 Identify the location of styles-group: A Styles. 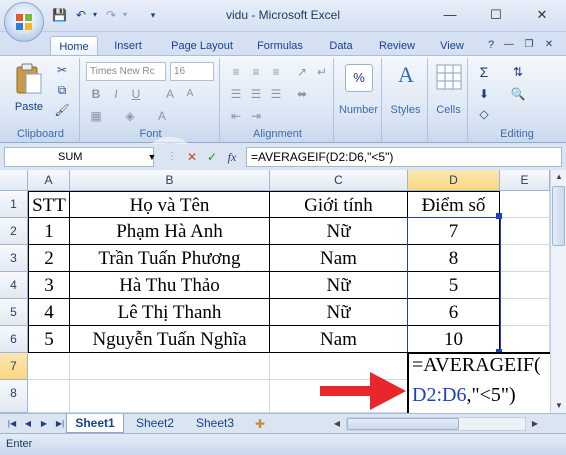
(406, 100).